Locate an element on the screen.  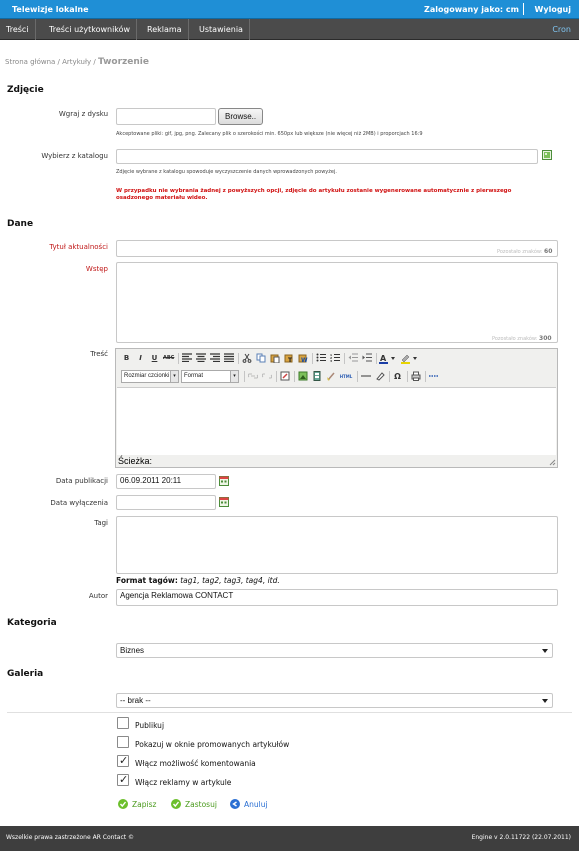
back-arrow-icon is located at coordinates (235, 804).